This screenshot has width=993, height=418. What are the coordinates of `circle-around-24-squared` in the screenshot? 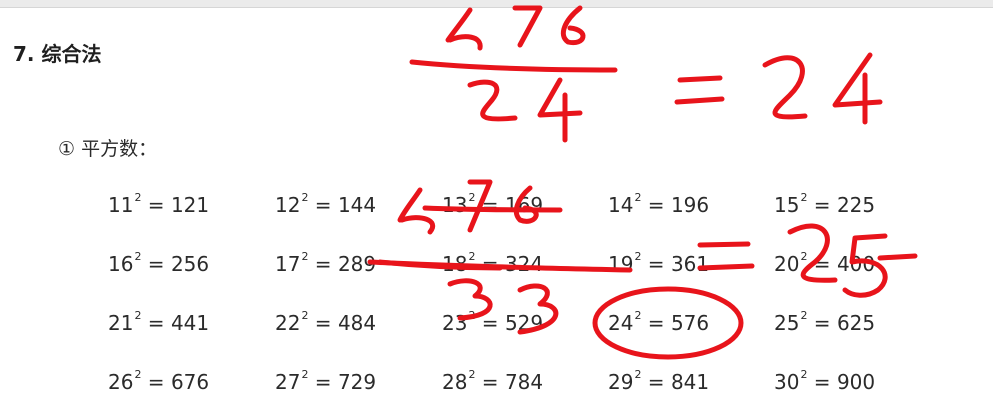 It's located at (668, 323).